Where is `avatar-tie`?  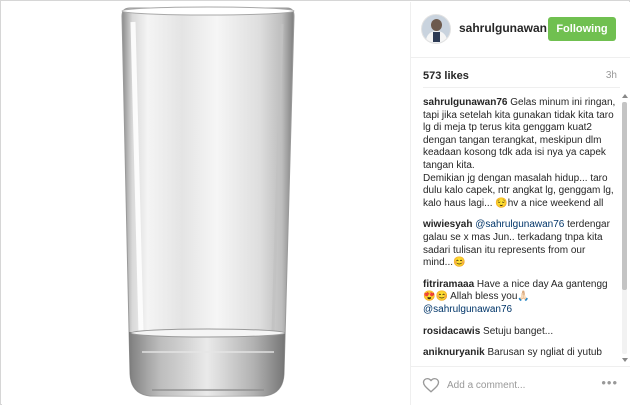
avatar-tie is located at coordinates (436, 37).